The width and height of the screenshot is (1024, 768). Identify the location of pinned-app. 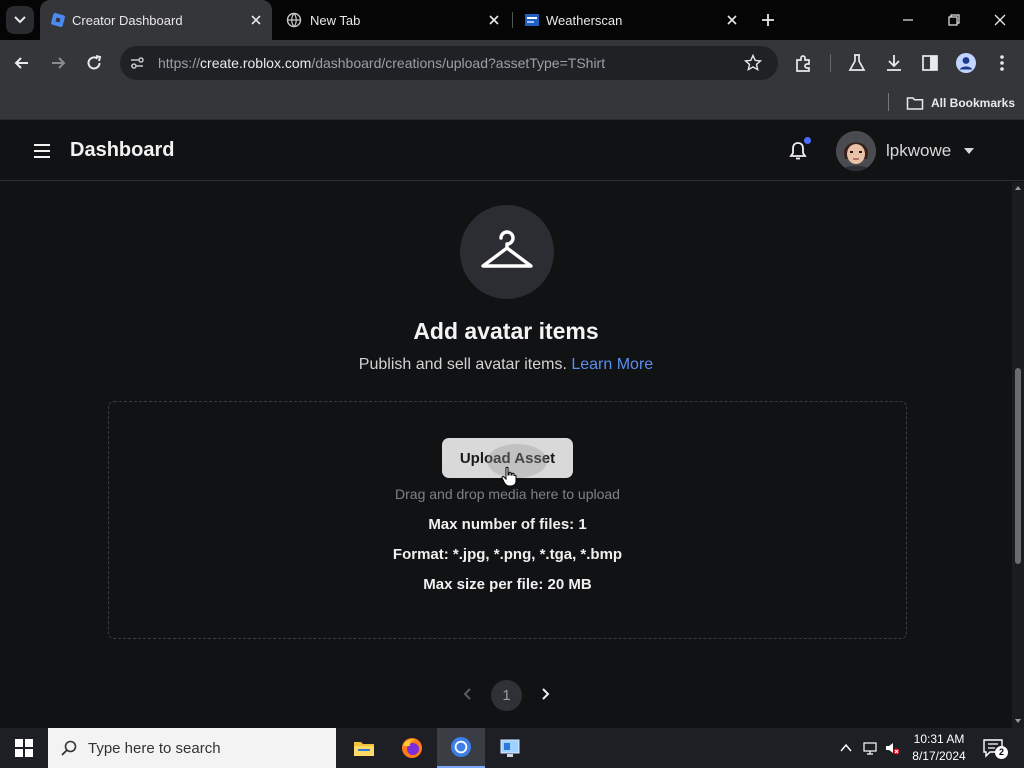
(510, 748).